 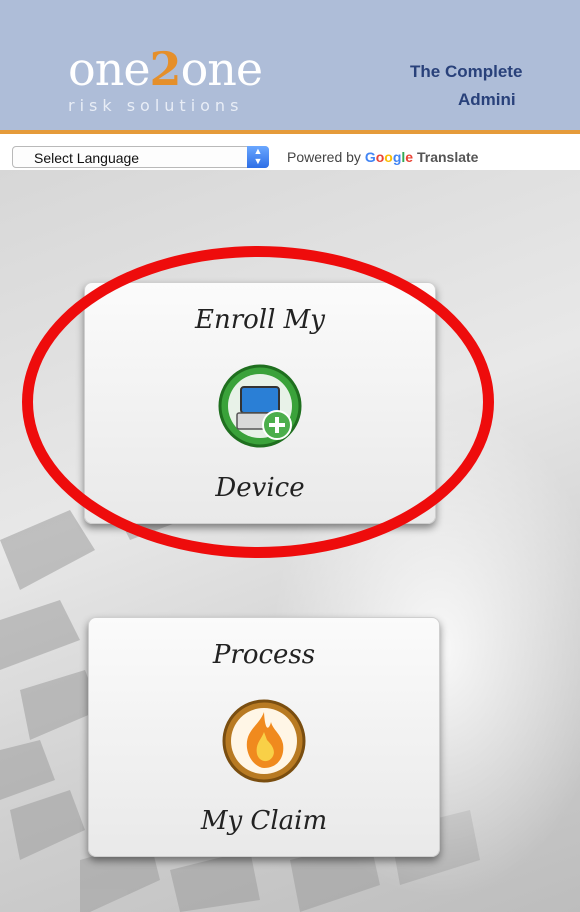 I want to click on powered-by-google-translate: Powered by Google Translate, so click(x=382, y=157).